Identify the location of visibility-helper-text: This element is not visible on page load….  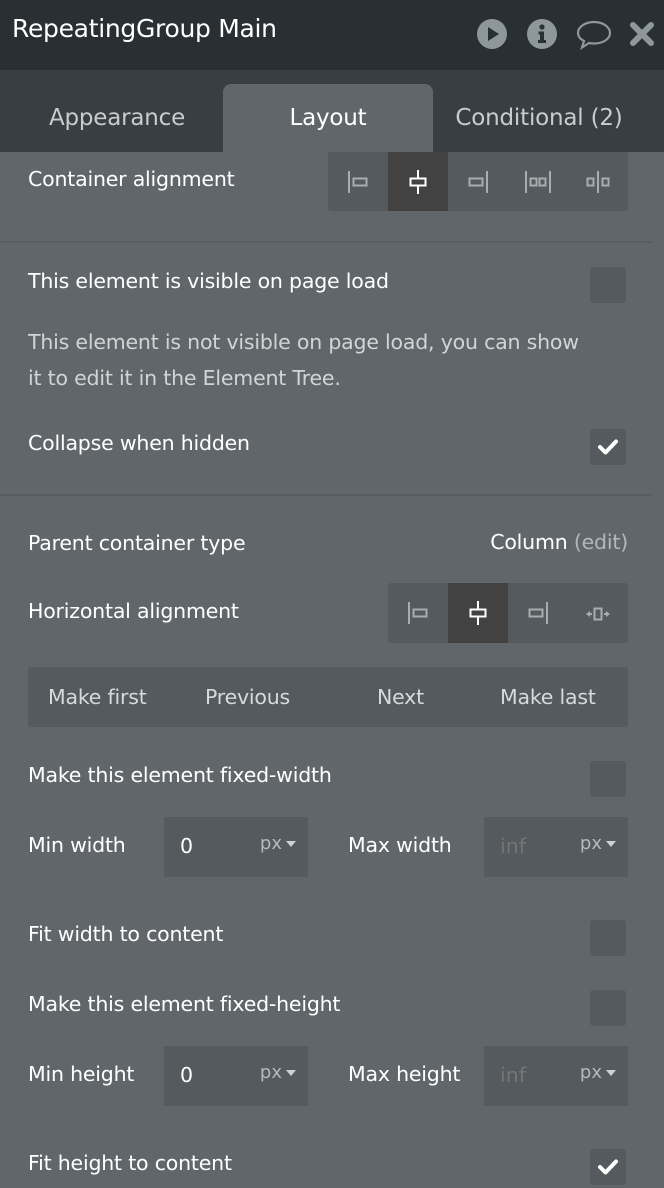
(303, 360).